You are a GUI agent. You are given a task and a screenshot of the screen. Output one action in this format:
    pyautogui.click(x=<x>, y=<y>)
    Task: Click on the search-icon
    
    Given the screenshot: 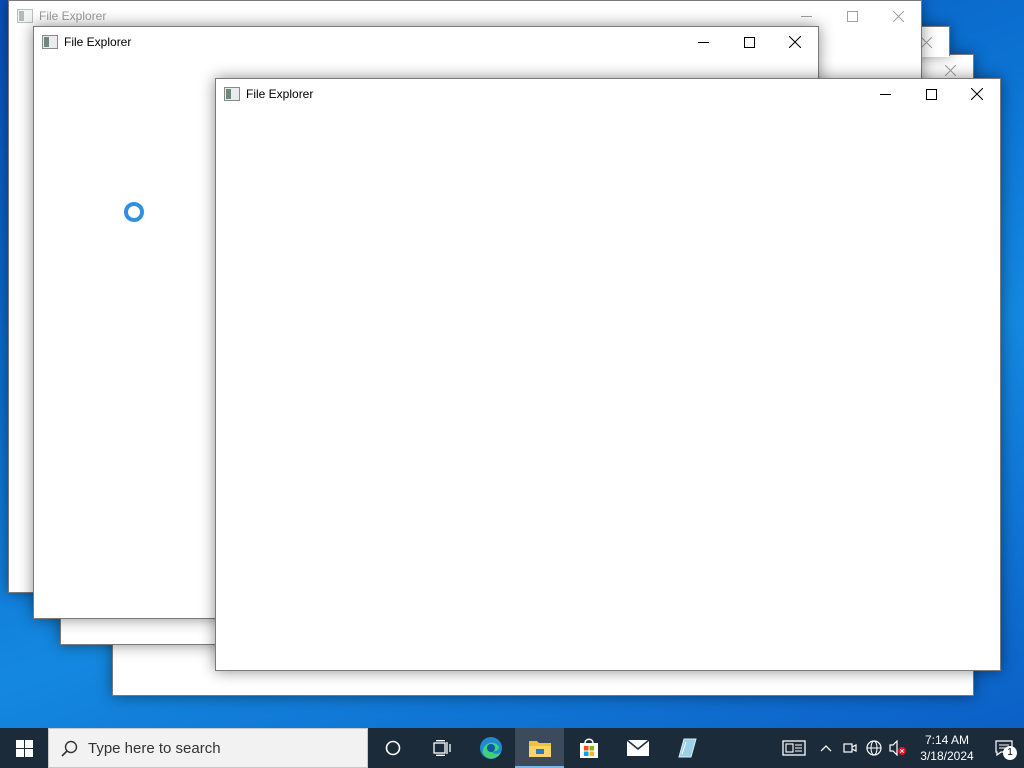 What is the action you would take?
    pyautogui.click(x=69, y=748)
    